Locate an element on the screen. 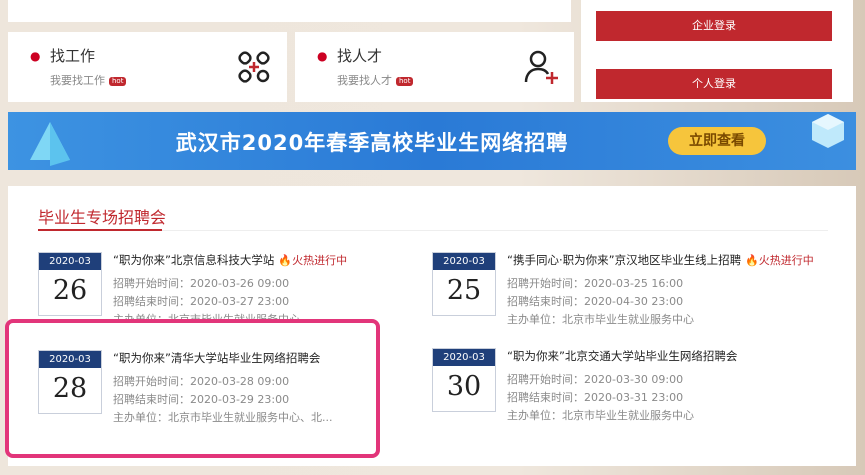 The image size is (865, 475). date-day: 26 is located at coordinates (70, 290).